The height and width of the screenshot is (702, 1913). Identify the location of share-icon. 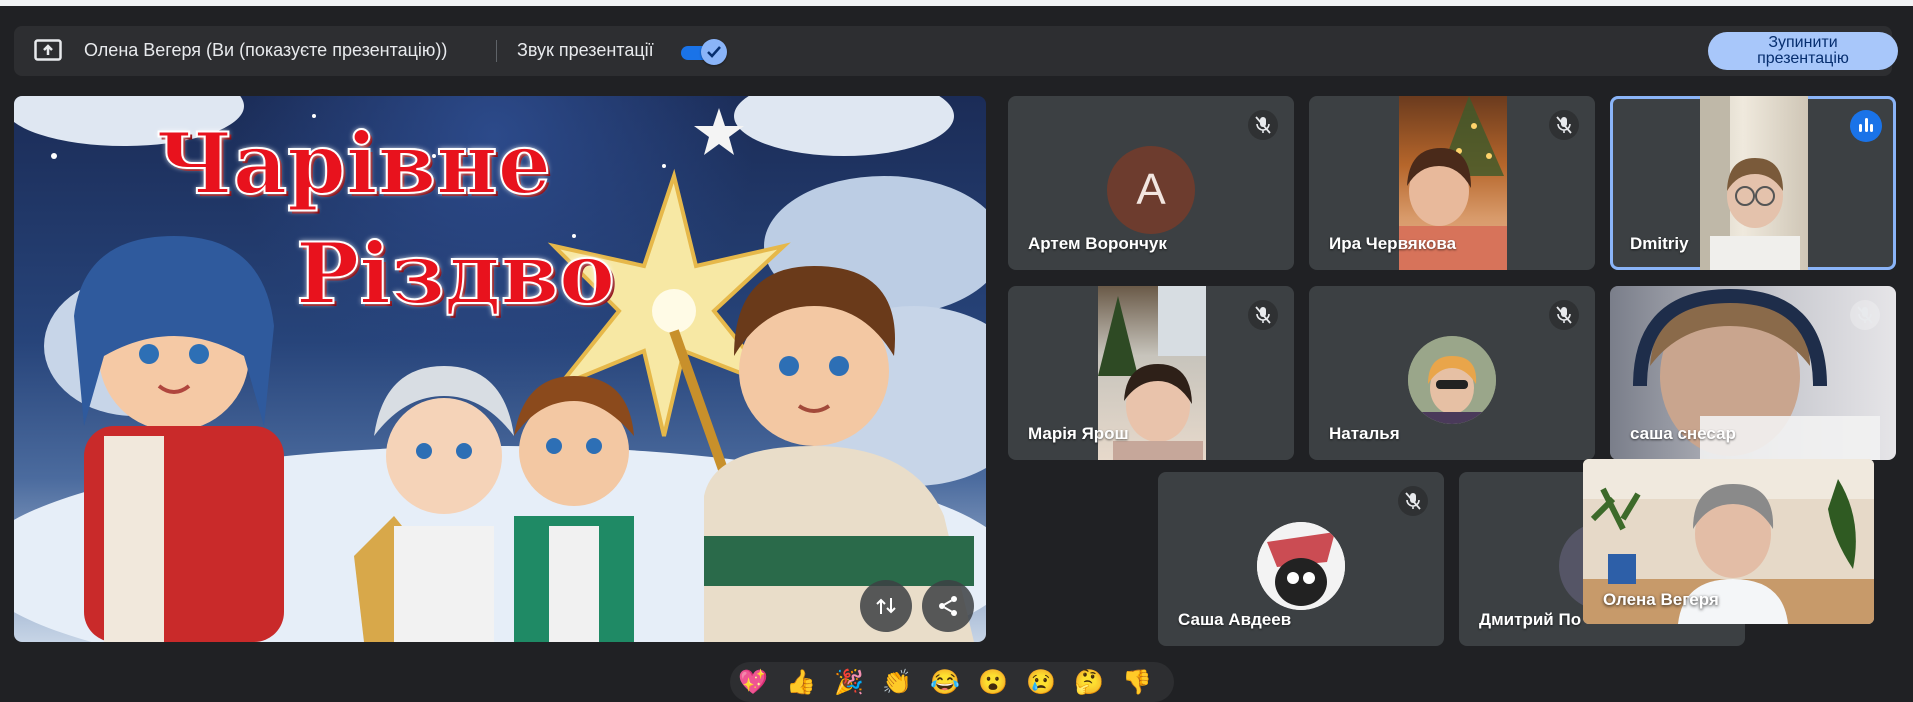
(948, 606).